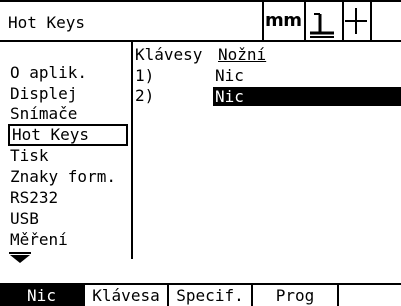 This screenshot has height=306, width=401. I want to click on menu-item-measure: Měření, so click(39, 240).